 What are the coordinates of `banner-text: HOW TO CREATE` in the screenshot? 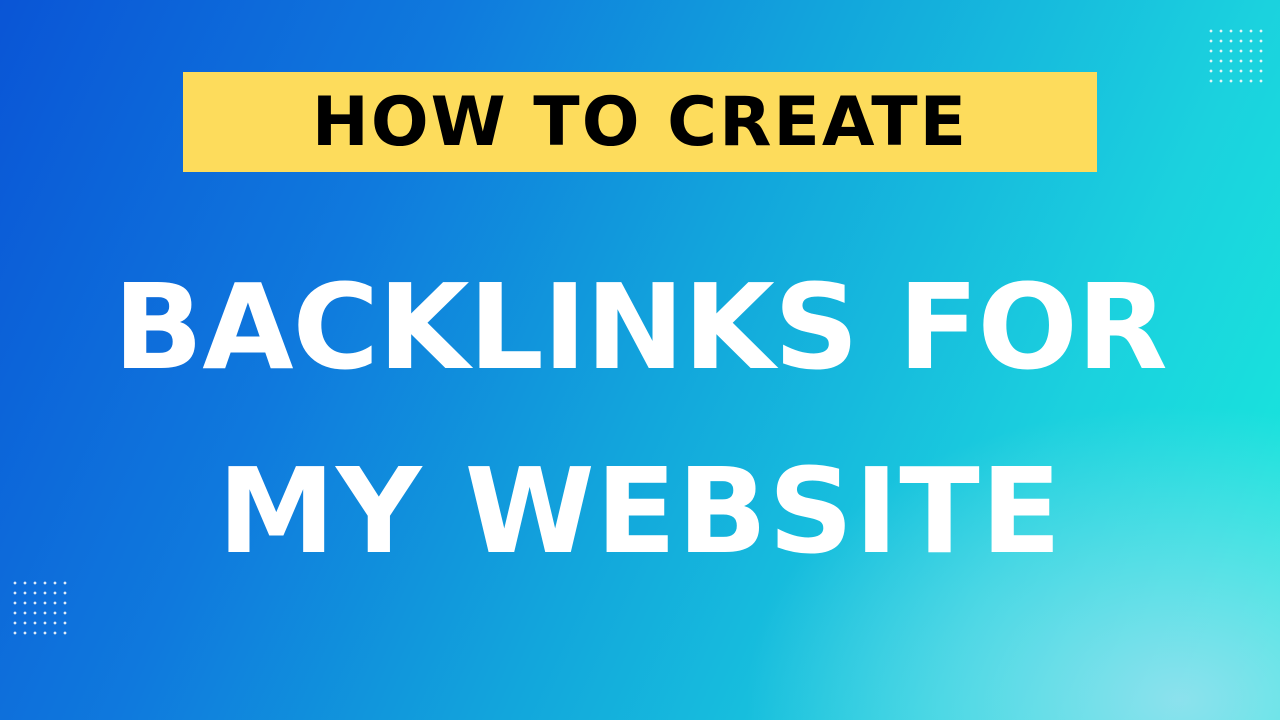 It's located at (640, 122).